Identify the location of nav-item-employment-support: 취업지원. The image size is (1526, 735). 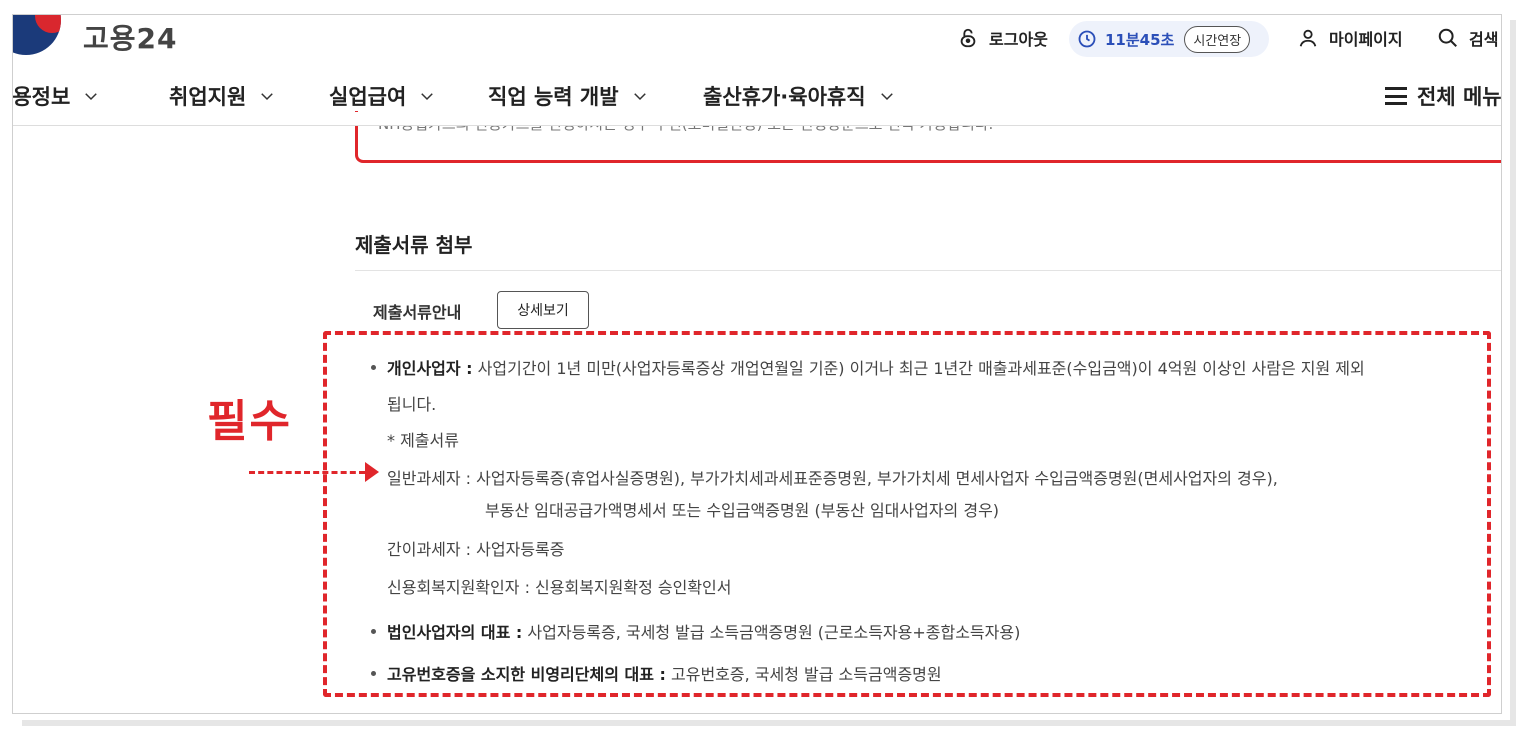
(222, 96).